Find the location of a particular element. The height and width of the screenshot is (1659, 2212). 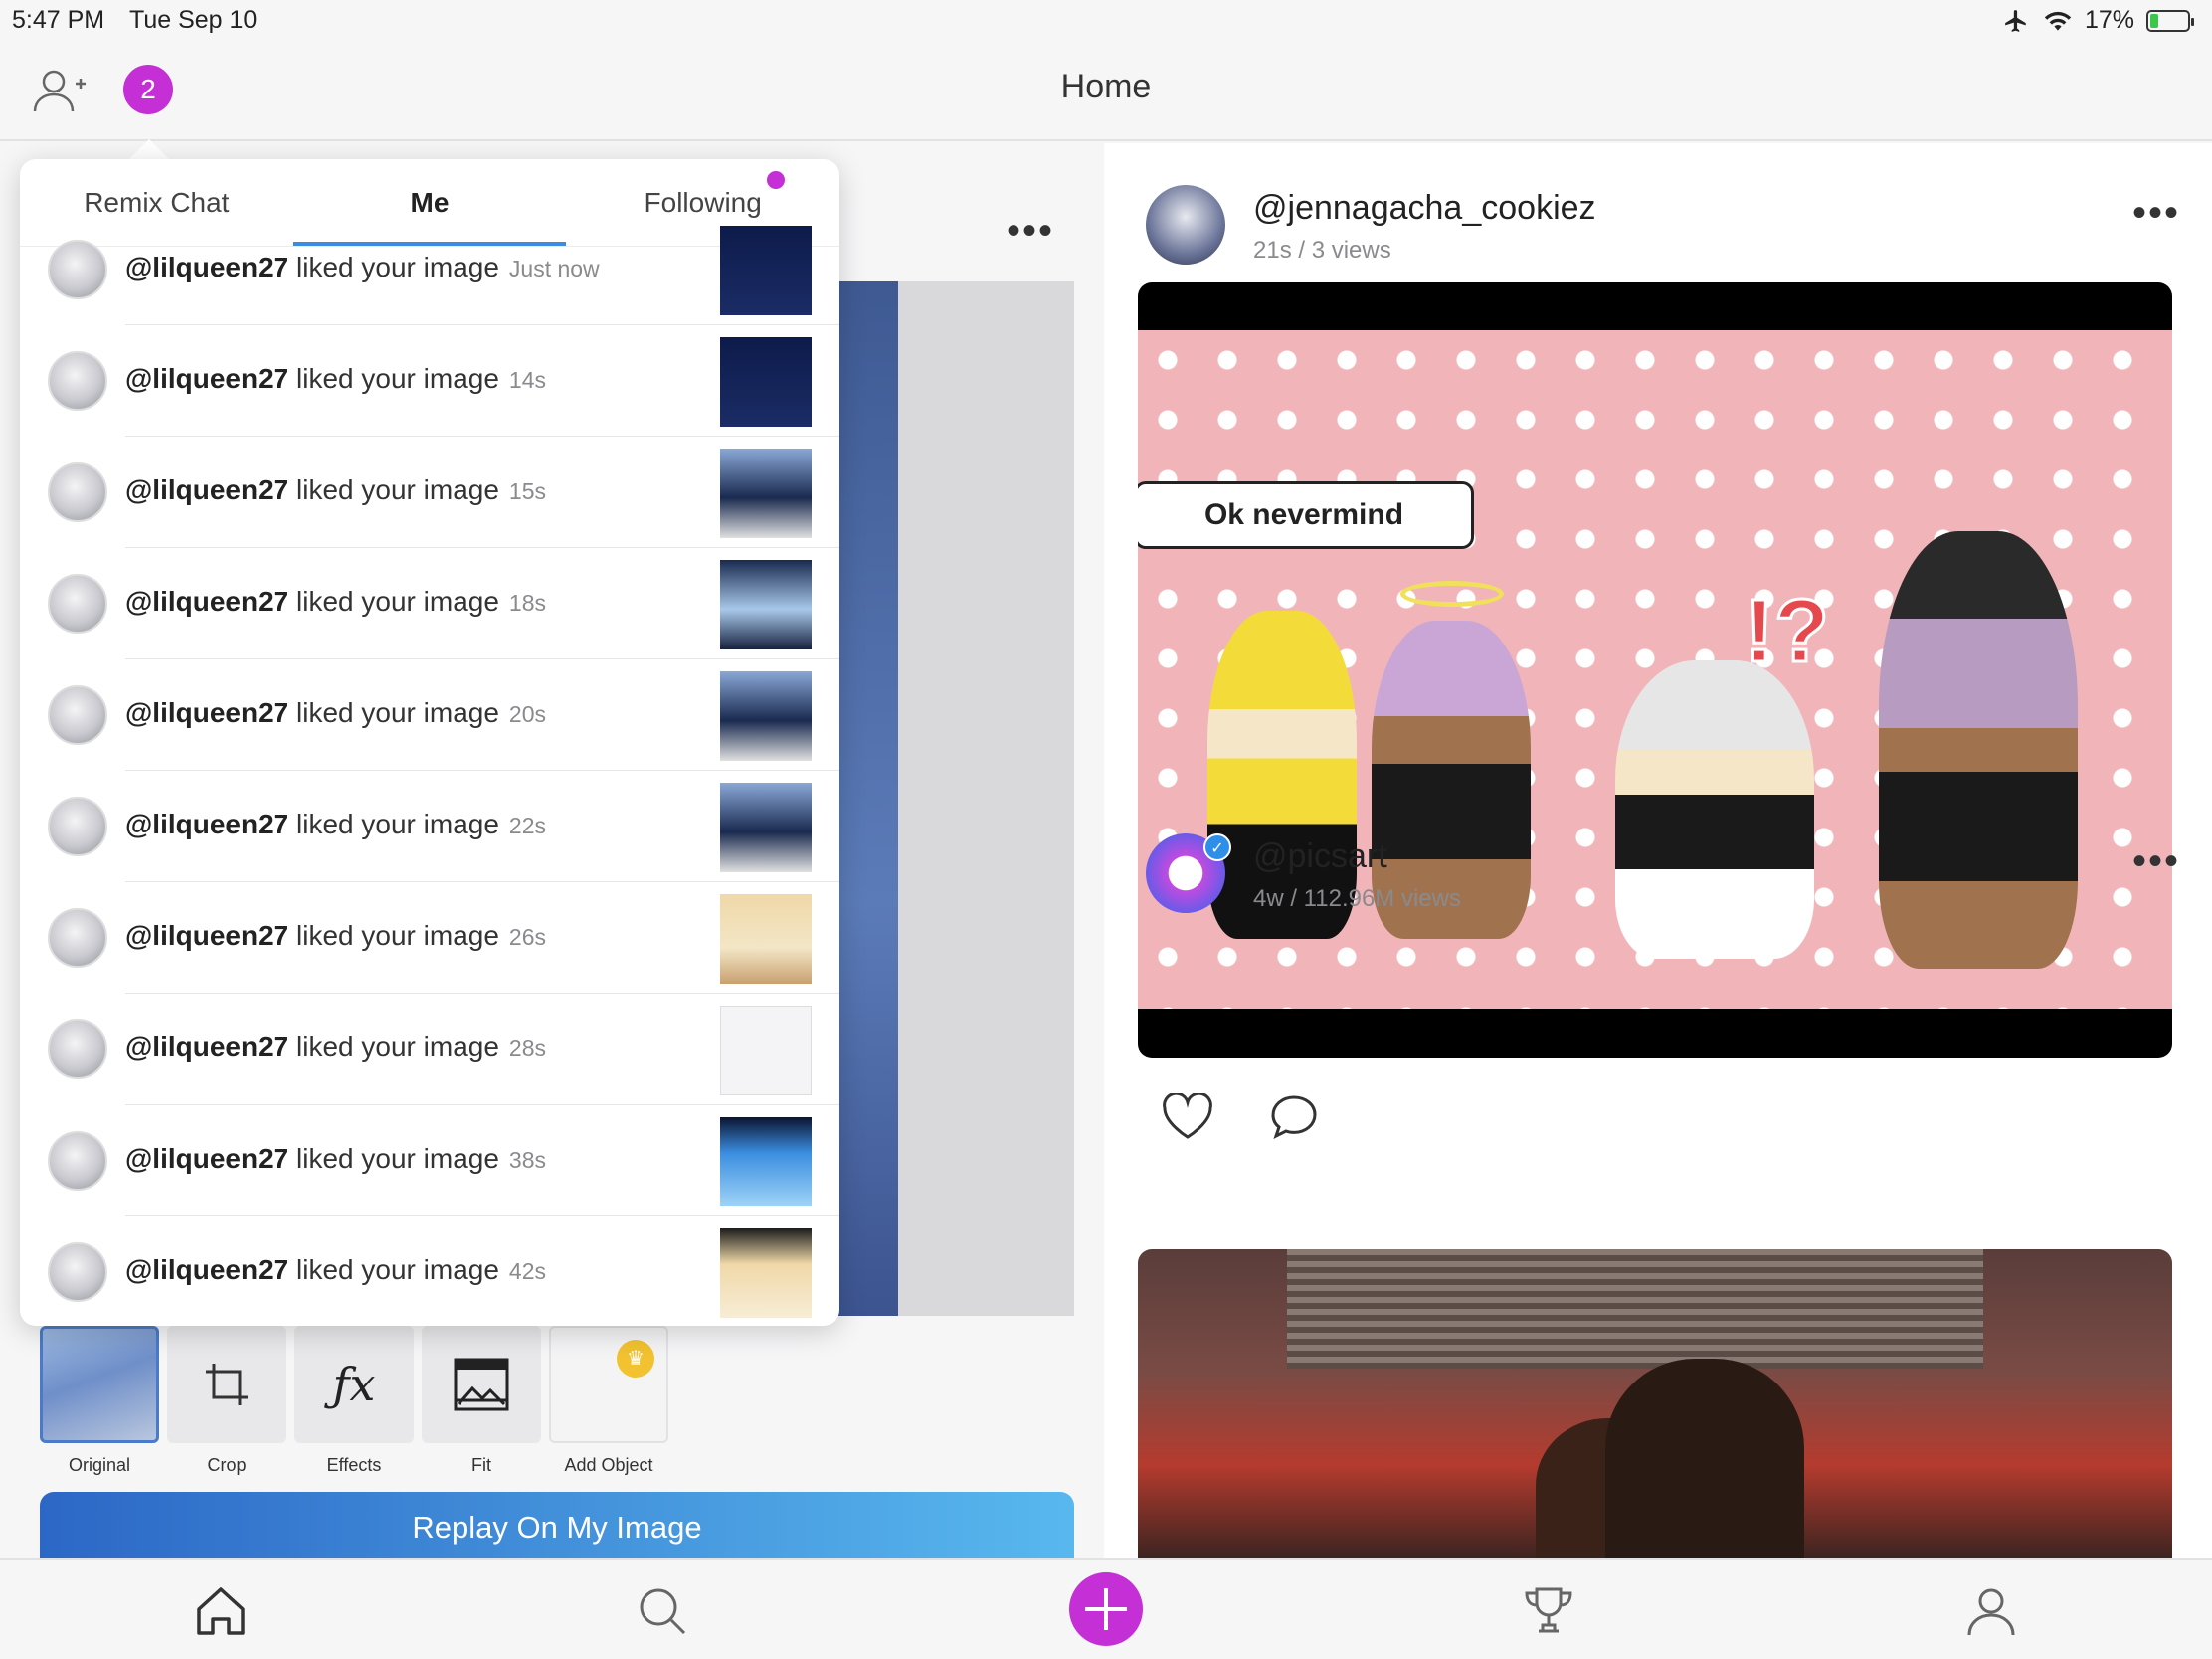

notification-item: @lilqueen27 liked your image 15s is located at coordinates (429, 492).